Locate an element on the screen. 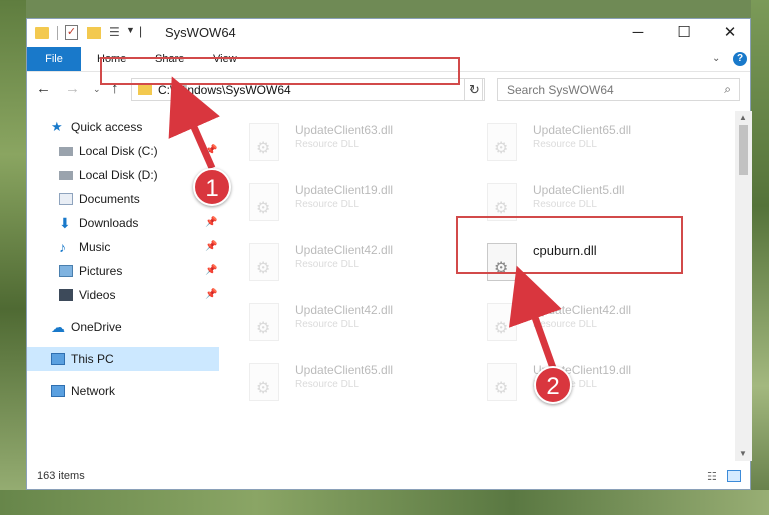 This screenshot has height=515, width=769. chevron-down-icon: ▼ is located at coordinates (130, 33).